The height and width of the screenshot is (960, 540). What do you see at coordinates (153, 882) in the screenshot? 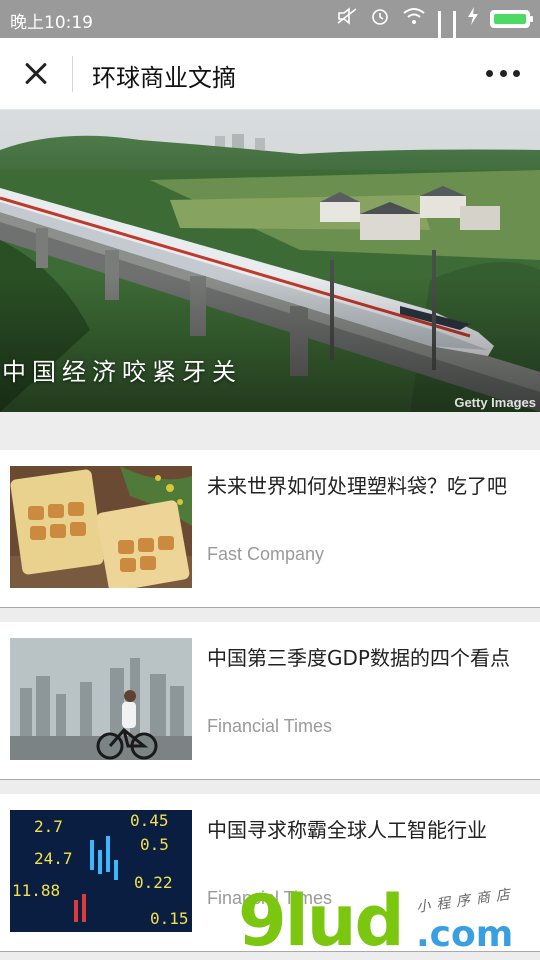
I see `svg-text: 0.22` at bounding box center [153, 882].